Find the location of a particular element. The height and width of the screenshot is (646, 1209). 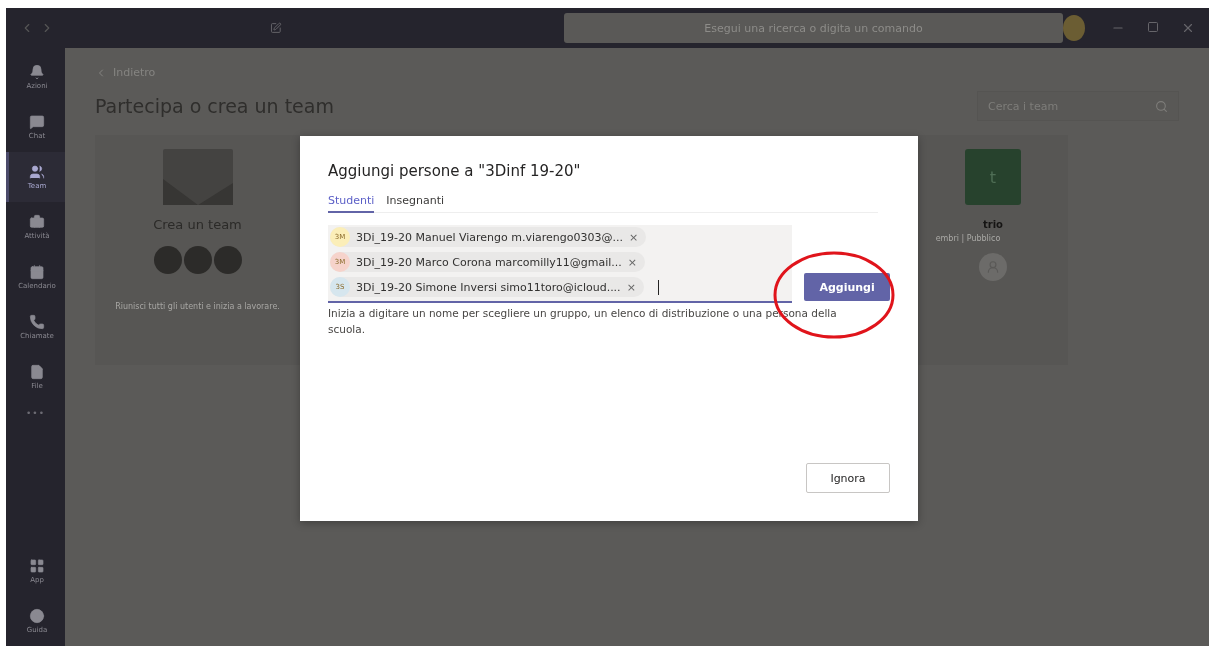

chat-icon is located at coordinates (37, 122).